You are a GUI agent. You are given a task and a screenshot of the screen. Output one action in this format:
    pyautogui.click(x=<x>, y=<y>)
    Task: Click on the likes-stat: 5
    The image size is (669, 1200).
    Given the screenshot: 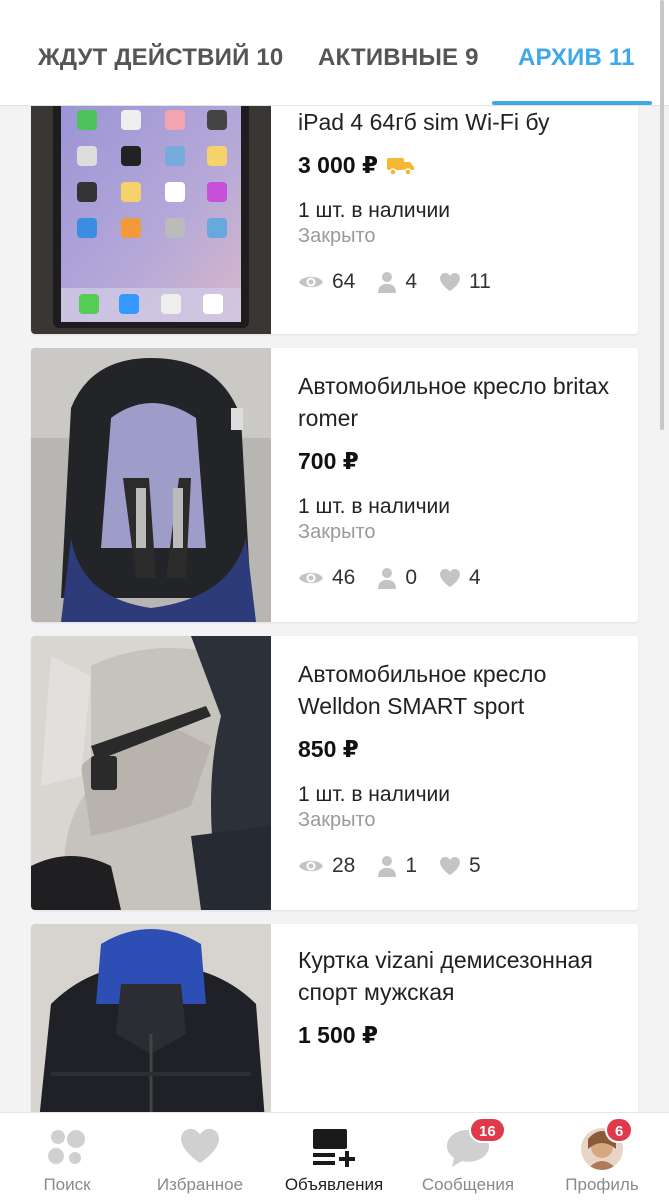 What is the action you would take?
    pyautogui.click(x=460, y=866)
    